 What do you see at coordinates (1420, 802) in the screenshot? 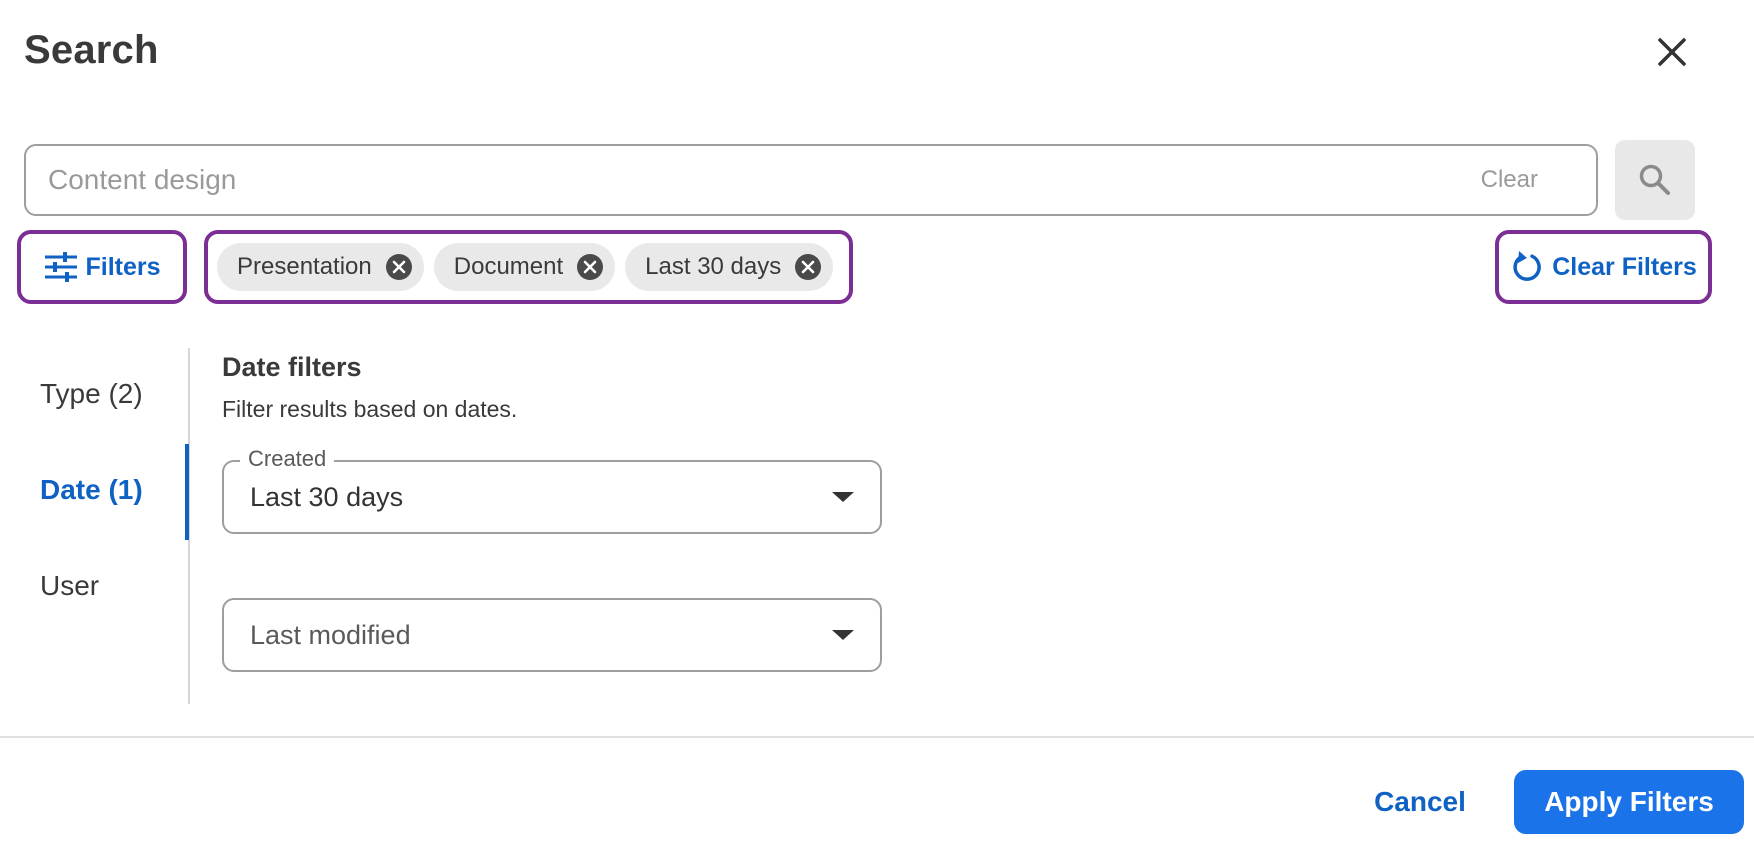
I see `cancel-button: Cancel` at bounding box center [1420, 802].